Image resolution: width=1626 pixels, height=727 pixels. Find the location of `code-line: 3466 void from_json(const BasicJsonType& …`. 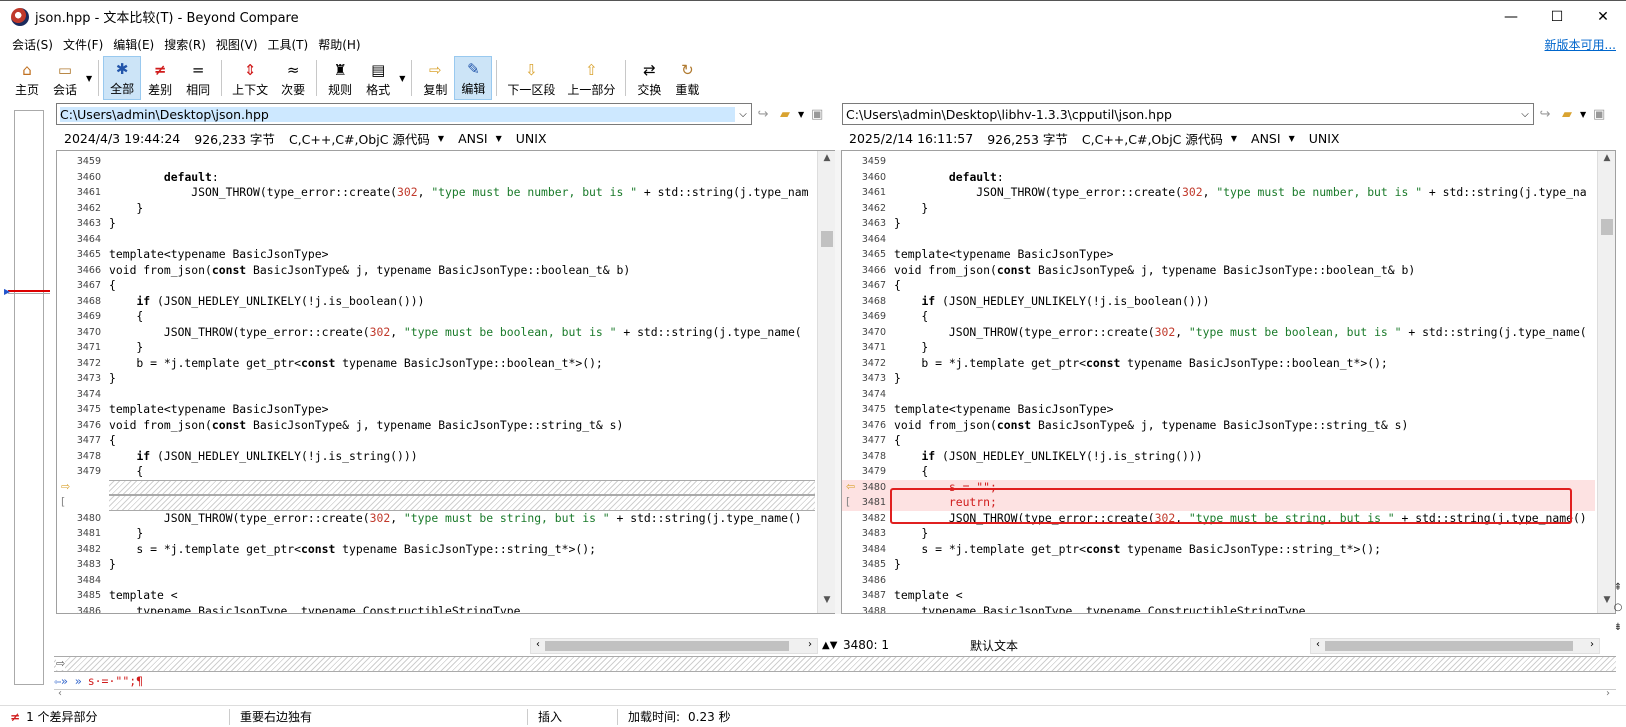

code-line: 3466 void from_json(const BasicJsonType& … is located at coordinates (1218, 271).